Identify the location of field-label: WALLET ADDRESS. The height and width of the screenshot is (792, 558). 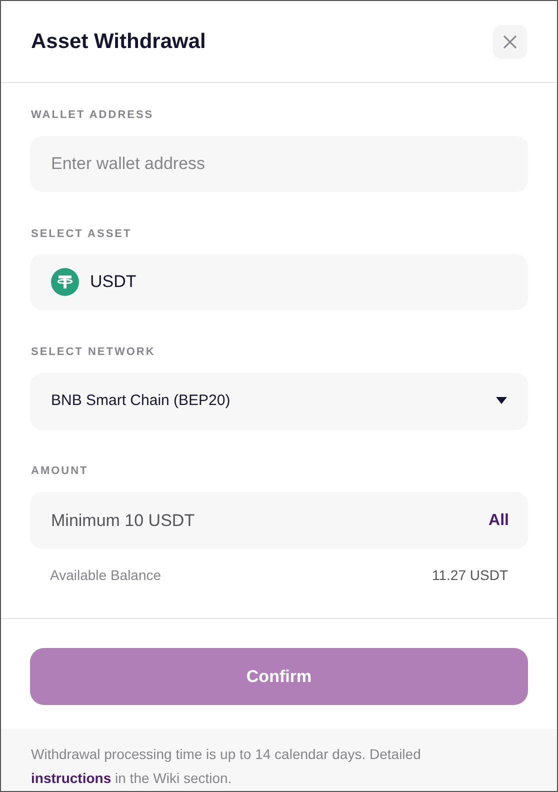
(92, 115).